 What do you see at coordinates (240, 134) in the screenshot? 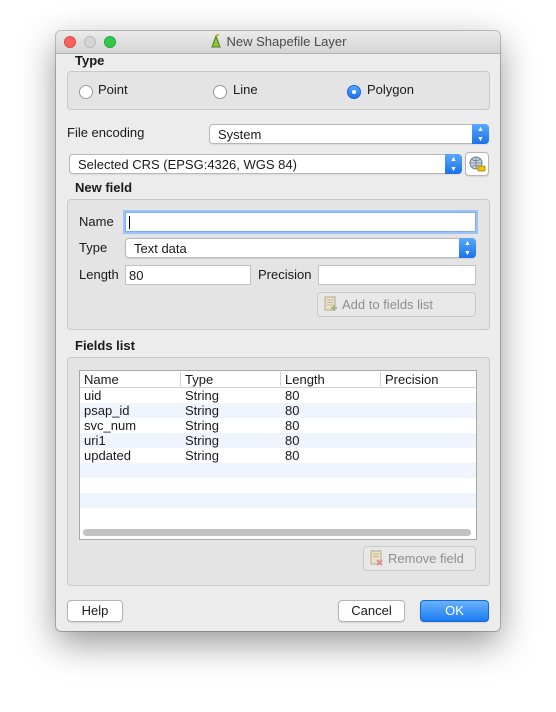
I see `file-encoding-value: System` at bounding box center [240, 134].